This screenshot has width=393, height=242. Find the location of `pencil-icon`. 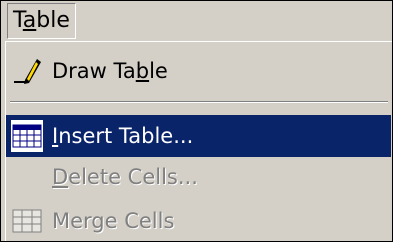

pencil-icon is located at coordinates (27, 71).